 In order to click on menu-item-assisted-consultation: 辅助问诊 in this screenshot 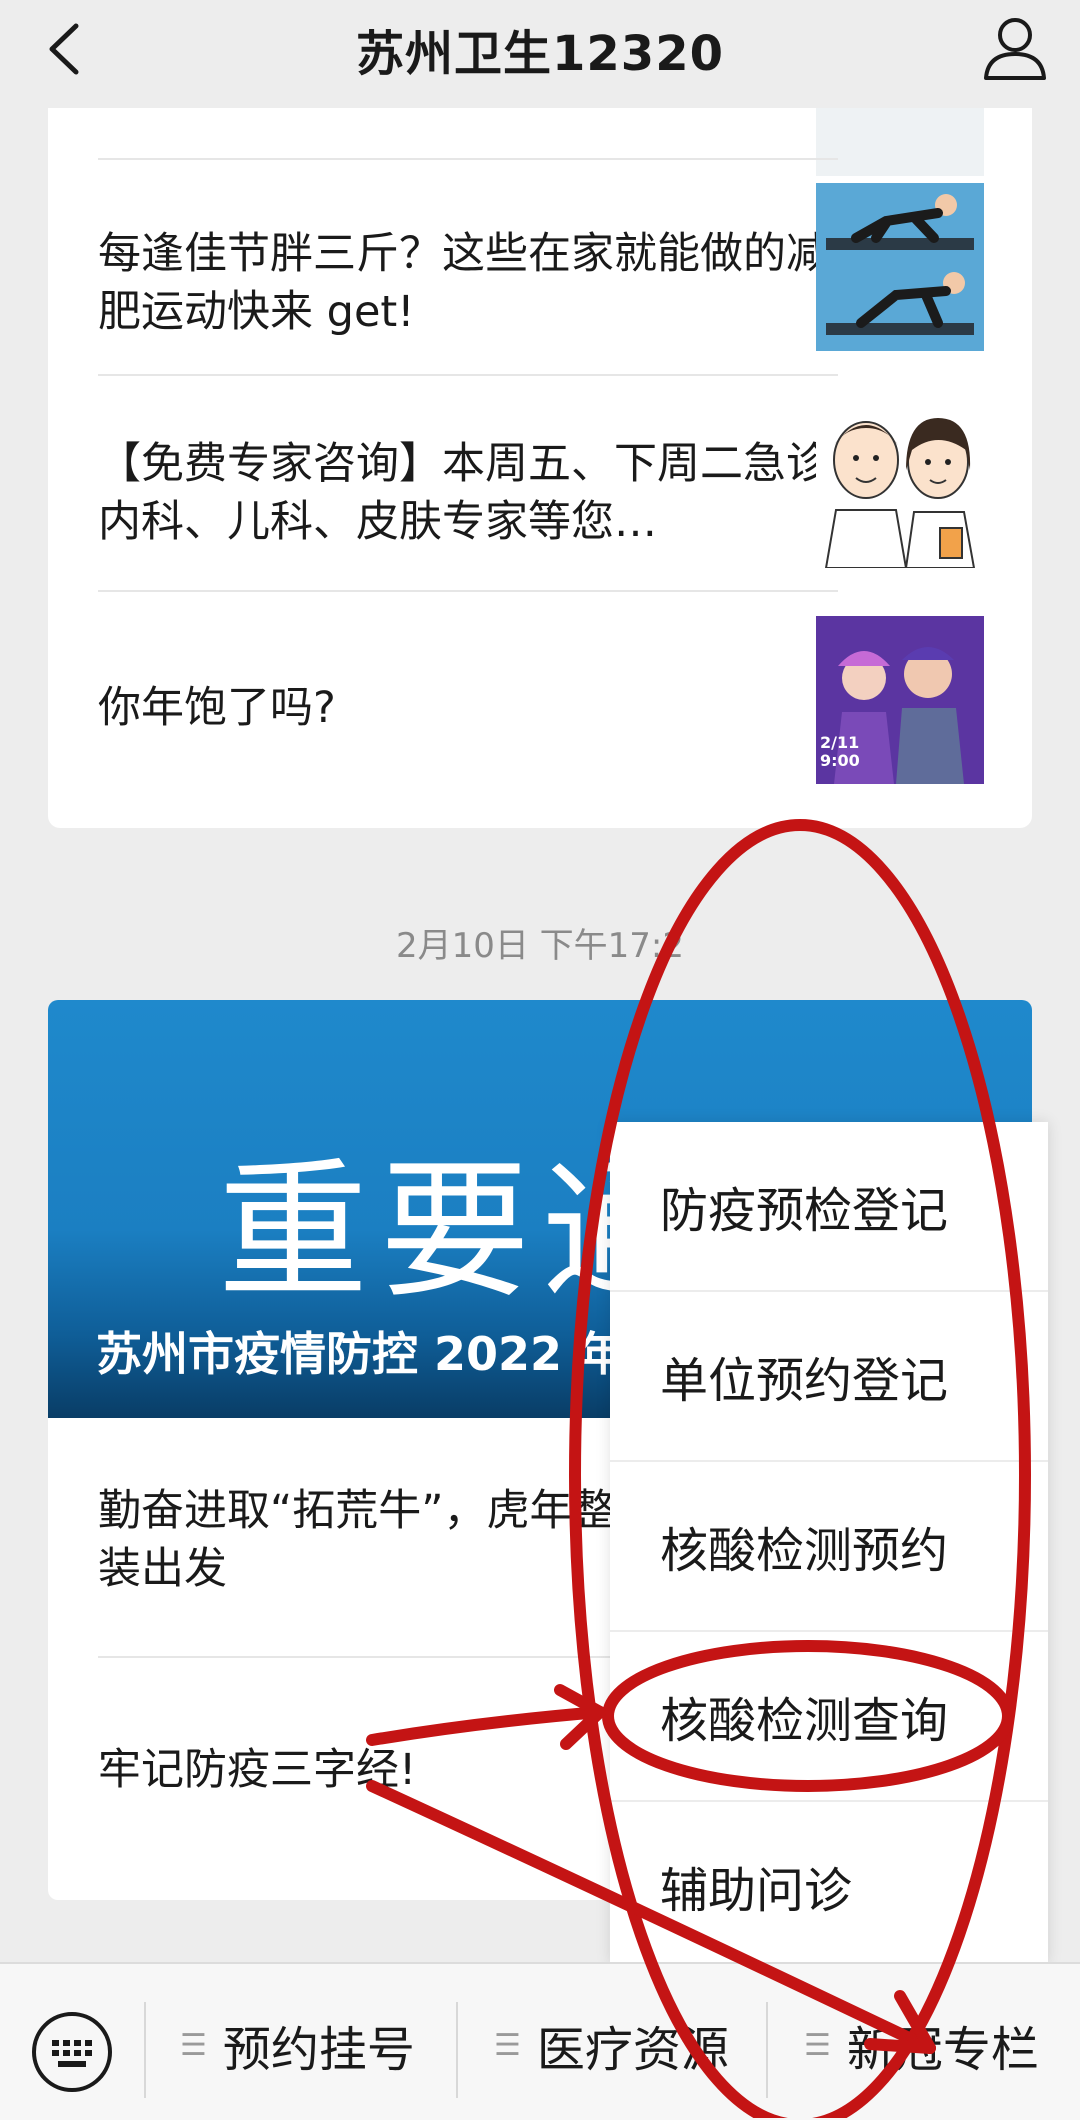, I will do `click(829, 1886)`.